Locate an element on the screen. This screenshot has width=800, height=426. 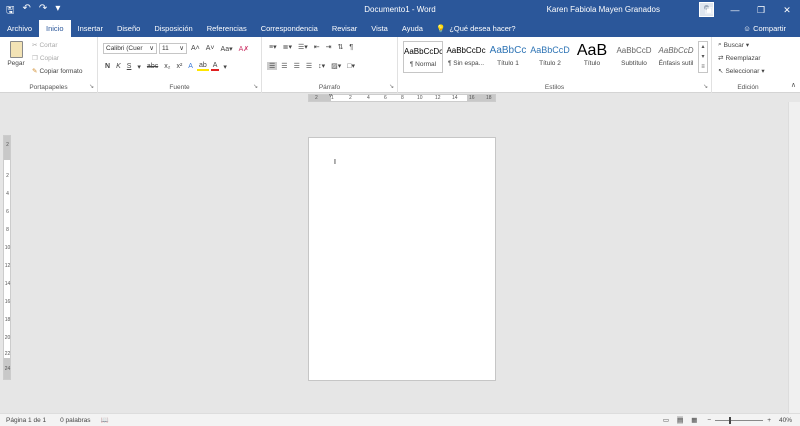
shading-icon: ▨▾ is located at coordinates (336, 66).